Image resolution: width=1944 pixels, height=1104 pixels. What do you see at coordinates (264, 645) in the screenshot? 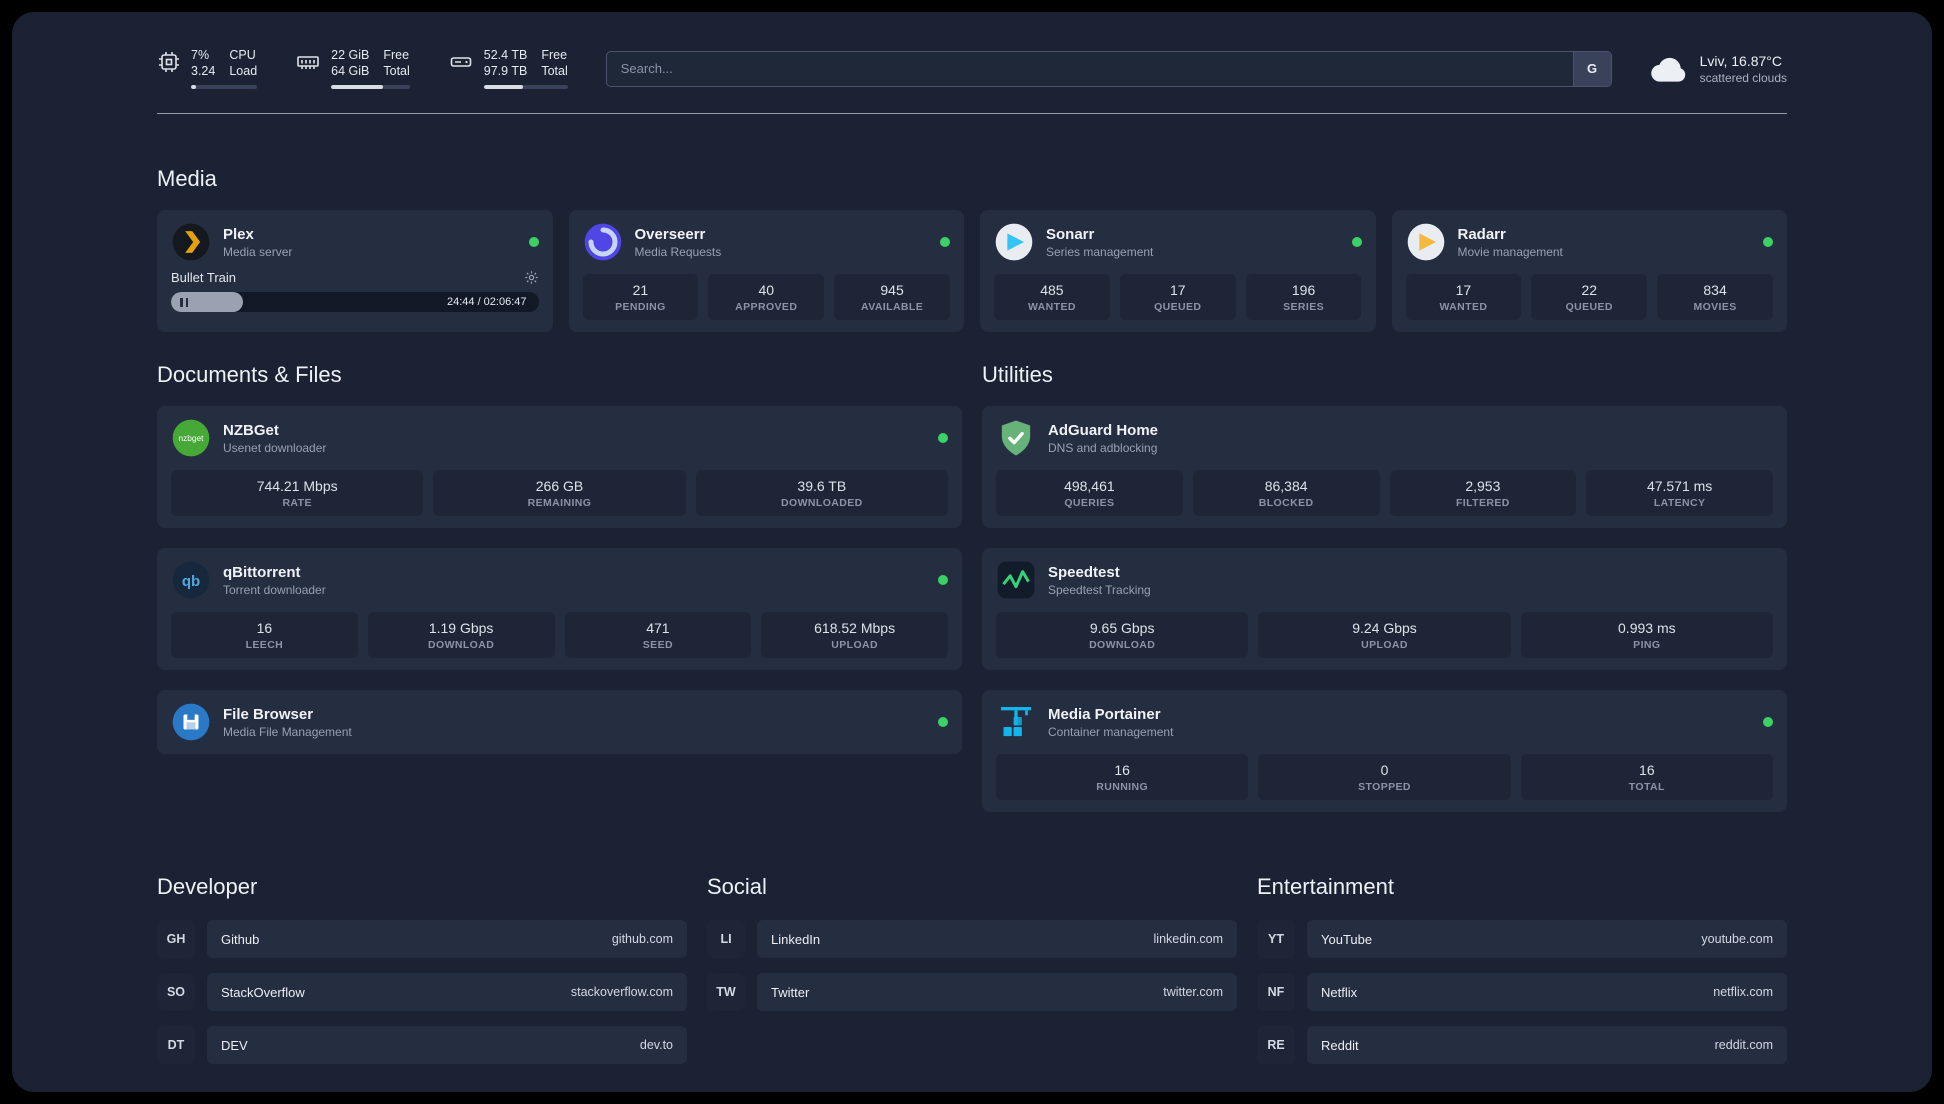
I see `stat-label: LEECH` at bounding box center [264, 645].